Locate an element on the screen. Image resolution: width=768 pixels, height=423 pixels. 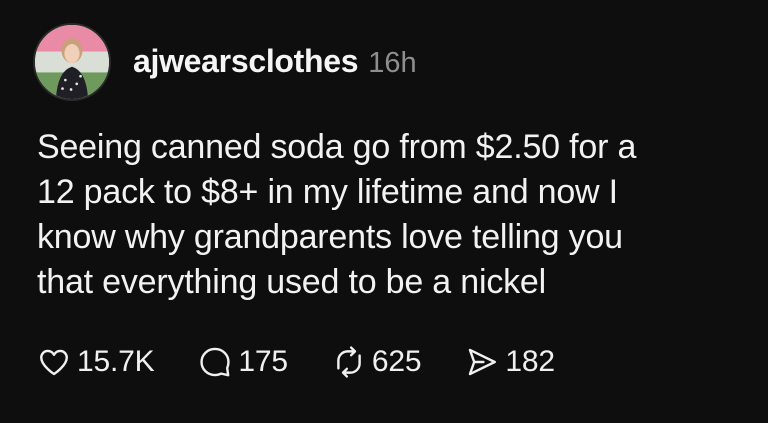
comment-icon is located at coordinates (215, 362).